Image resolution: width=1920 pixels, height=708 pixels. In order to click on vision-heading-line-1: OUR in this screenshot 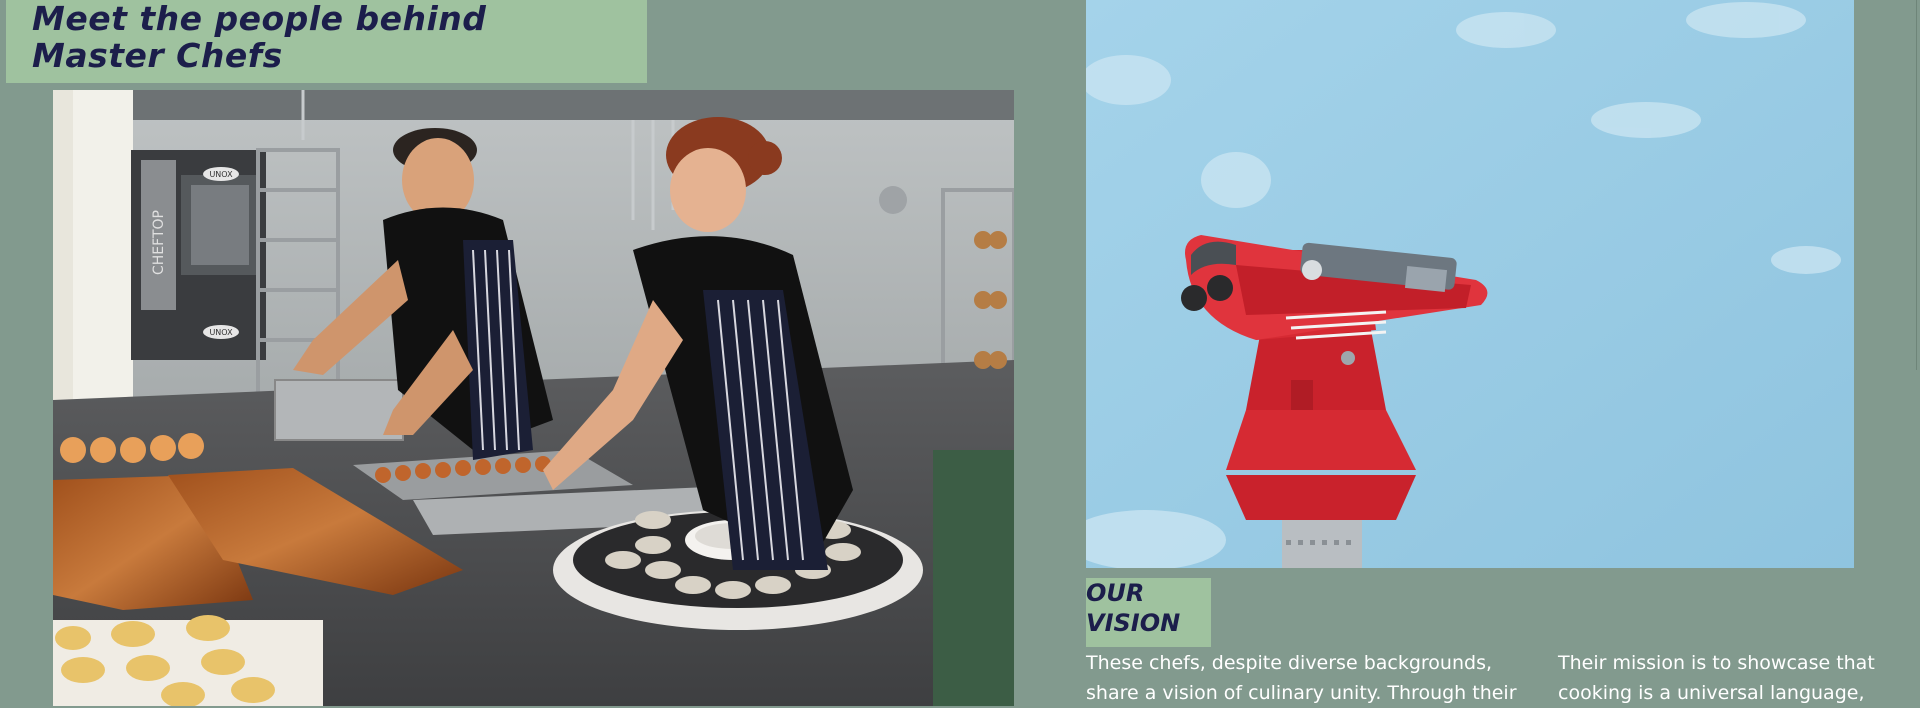, I will do `click(1115, 593)`.